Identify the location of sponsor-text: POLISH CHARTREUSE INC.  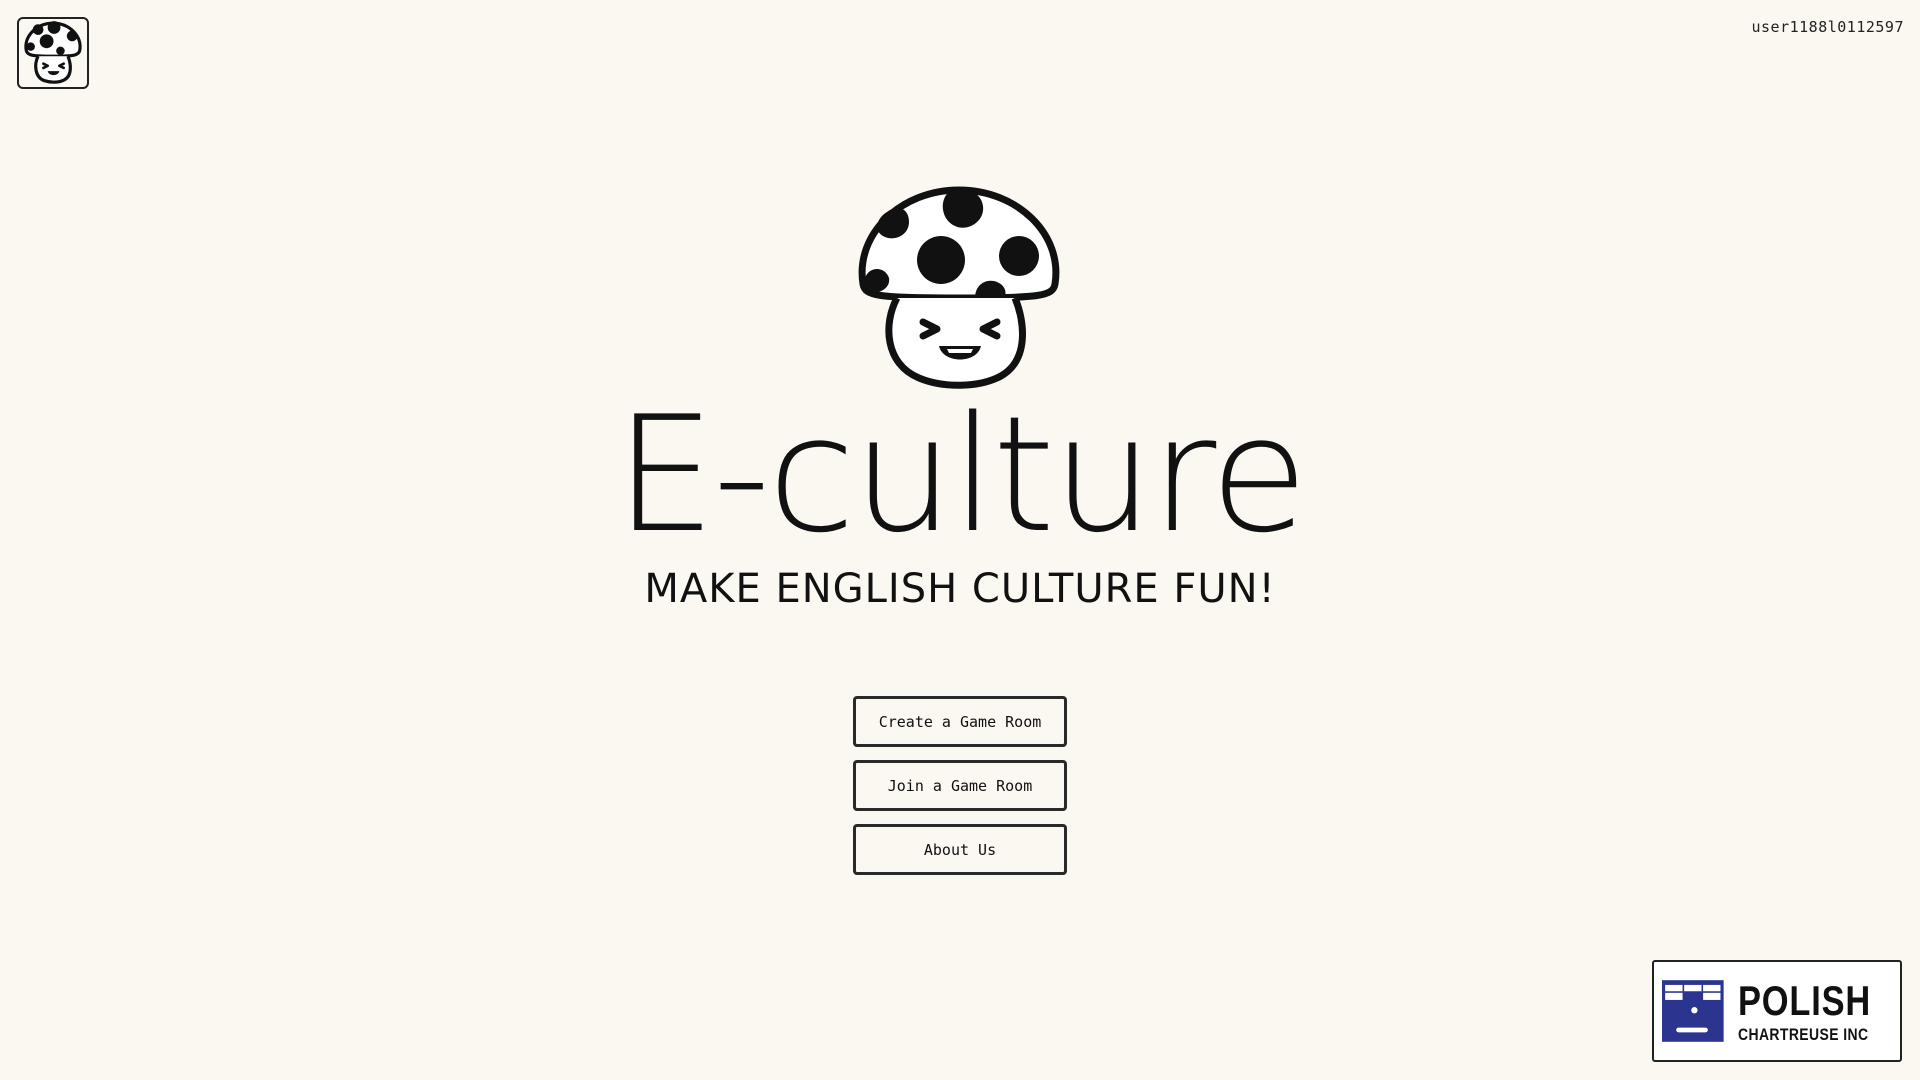
(1818, 1010).